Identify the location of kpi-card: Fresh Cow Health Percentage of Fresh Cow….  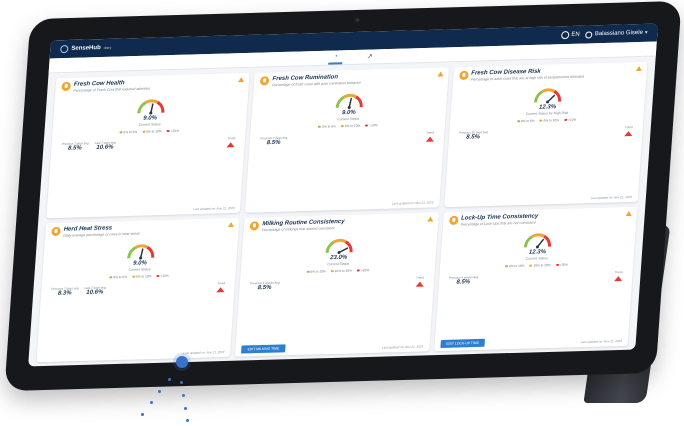
(148, 145).